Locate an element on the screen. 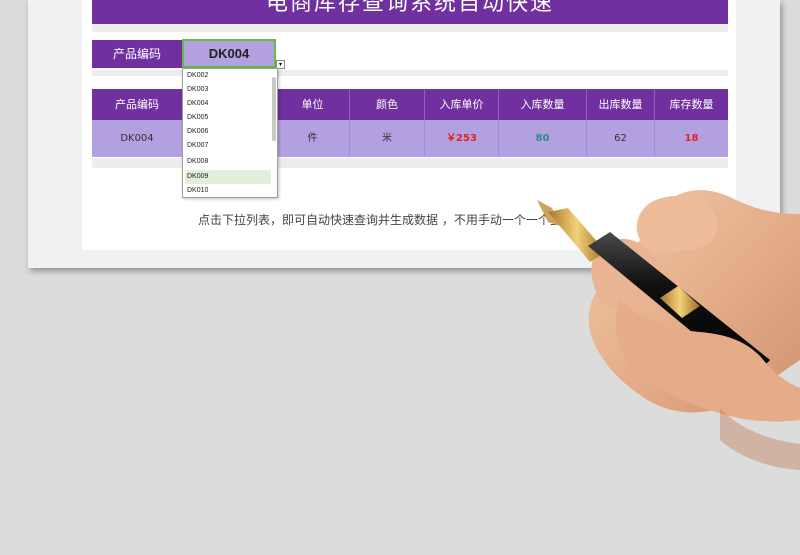 Image resolution: width=800 pixels, height=555 pixels. index-finger-shape is located at coordinates (677, 223).